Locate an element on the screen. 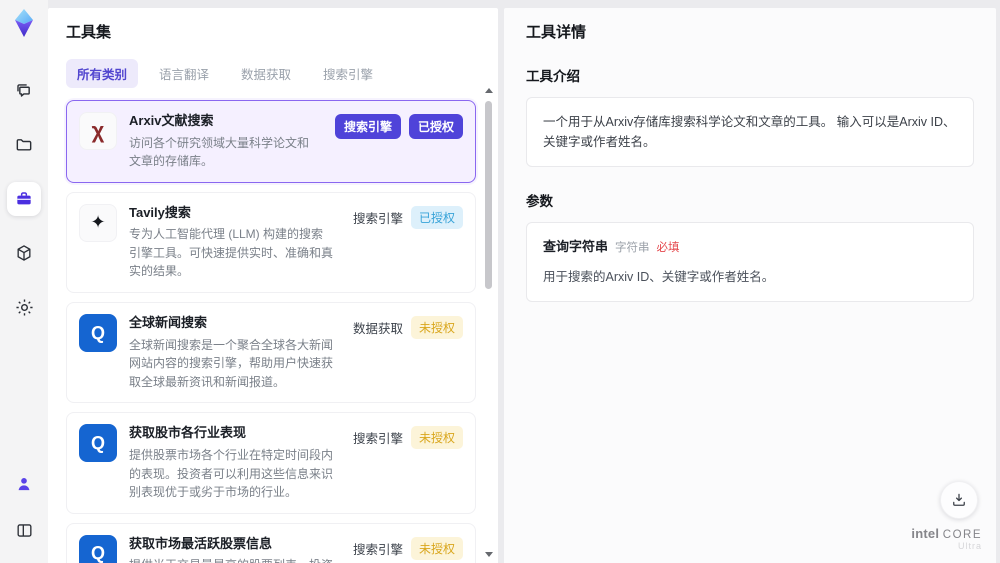  category-tab: 所有类别 is located at coordinates (102, 73).